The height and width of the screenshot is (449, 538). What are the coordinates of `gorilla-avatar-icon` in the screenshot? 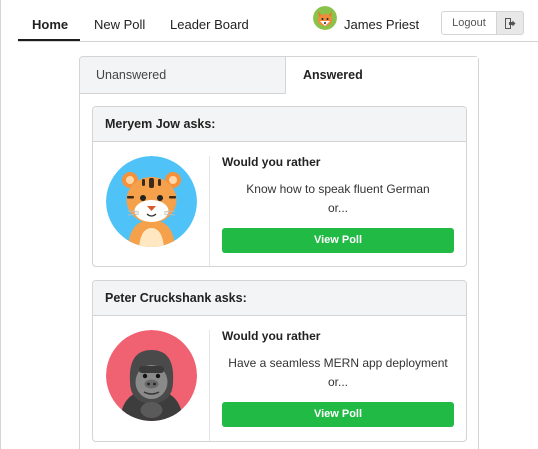 It's located at (151, 375).